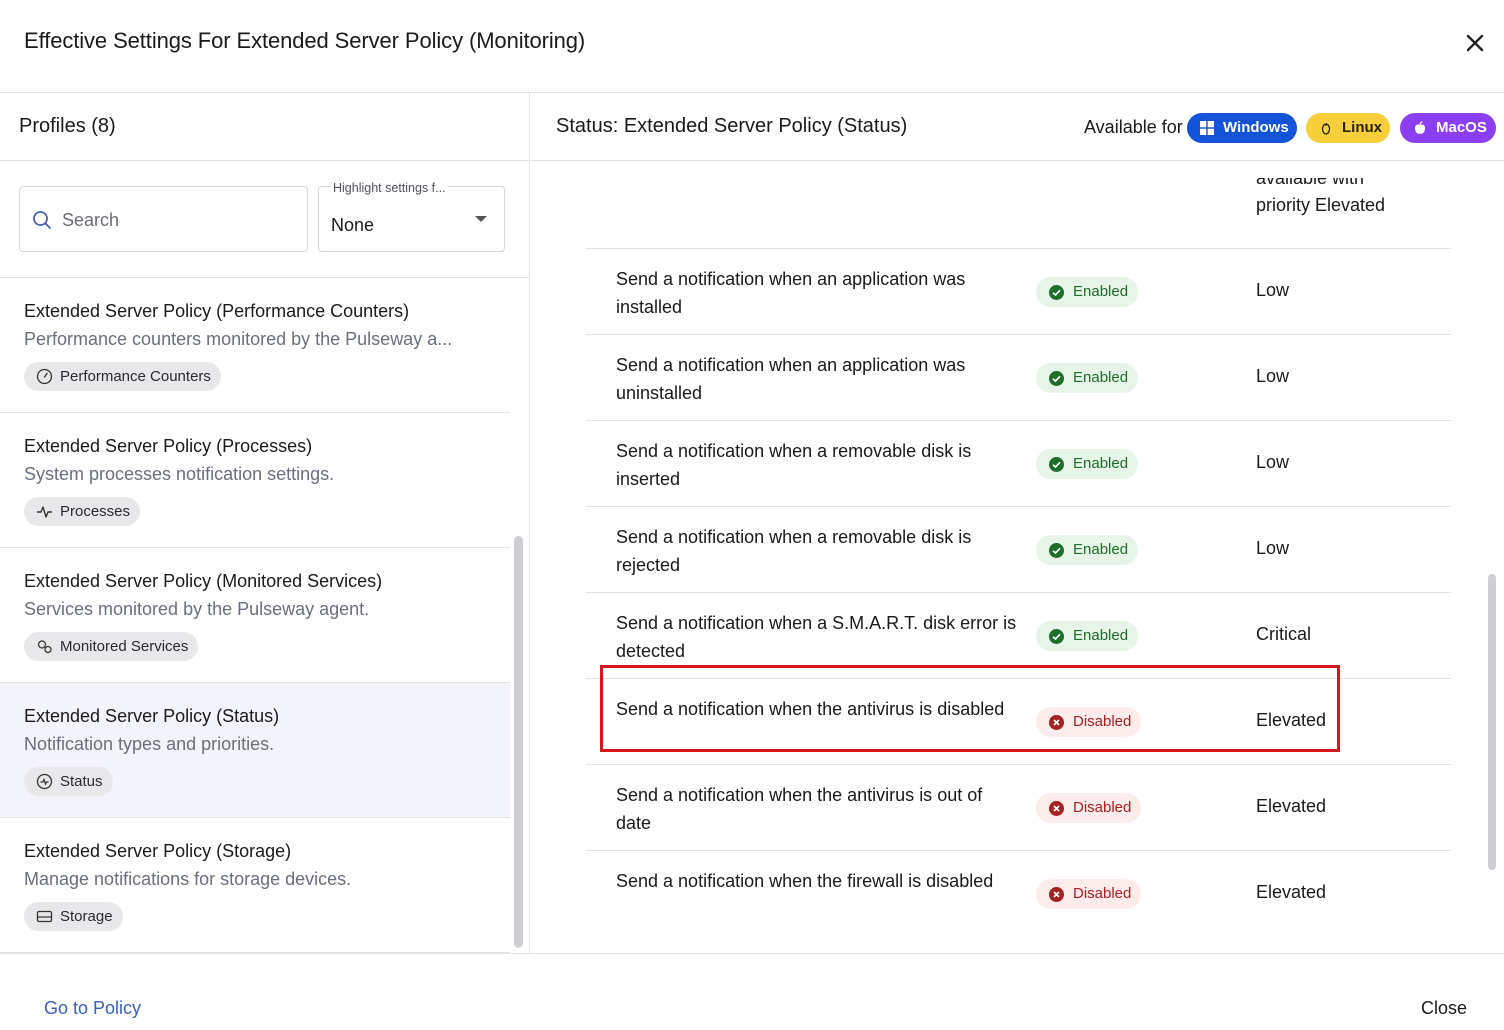  I want to click on status-icon, so click(44, 781).